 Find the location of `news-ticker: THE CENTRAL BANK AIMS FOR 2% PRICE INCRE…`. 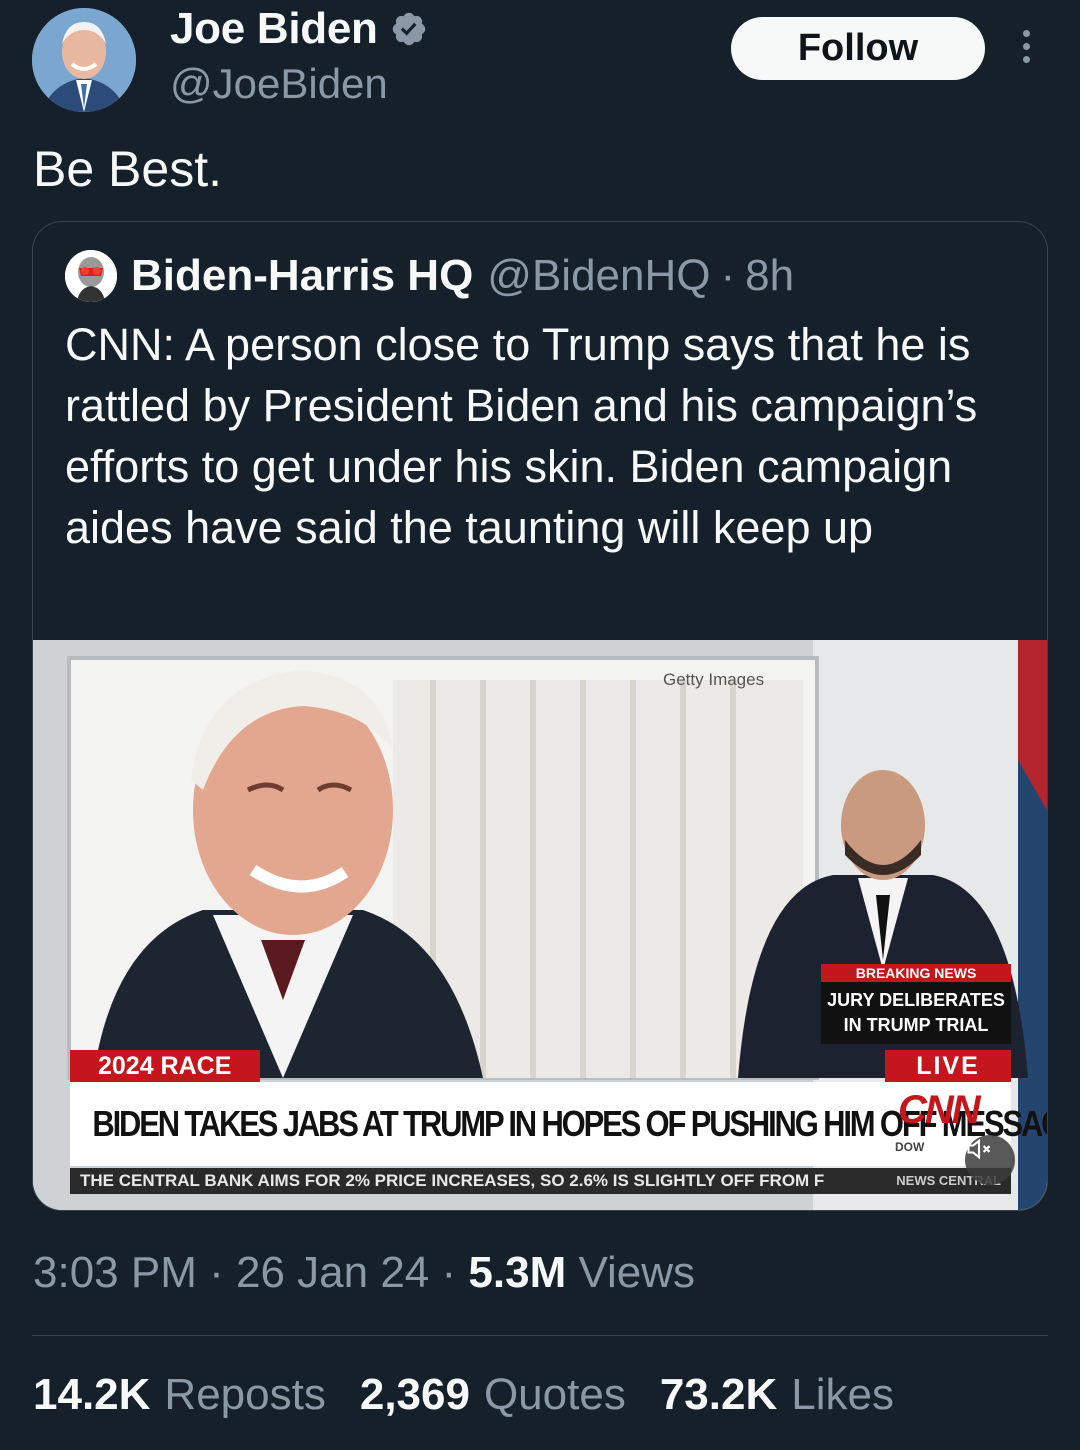

news-ticker: THE CENTRAL BANK AIMS FOR 2% PRICE INCRE… is located at coordinates (540, 1181).